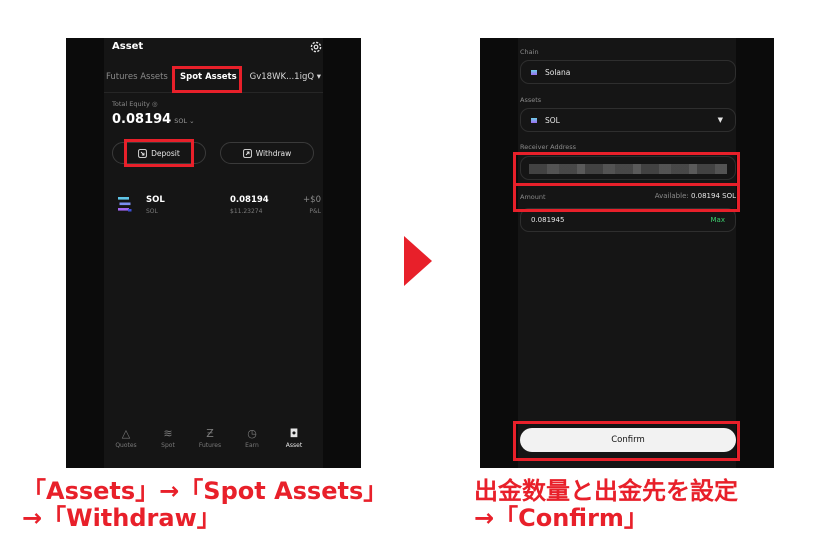  What do you see at coordinates (126, 445) in the screenshot?
I see `nav-quotes-label: Quotes` at bounding box center [126, 445].